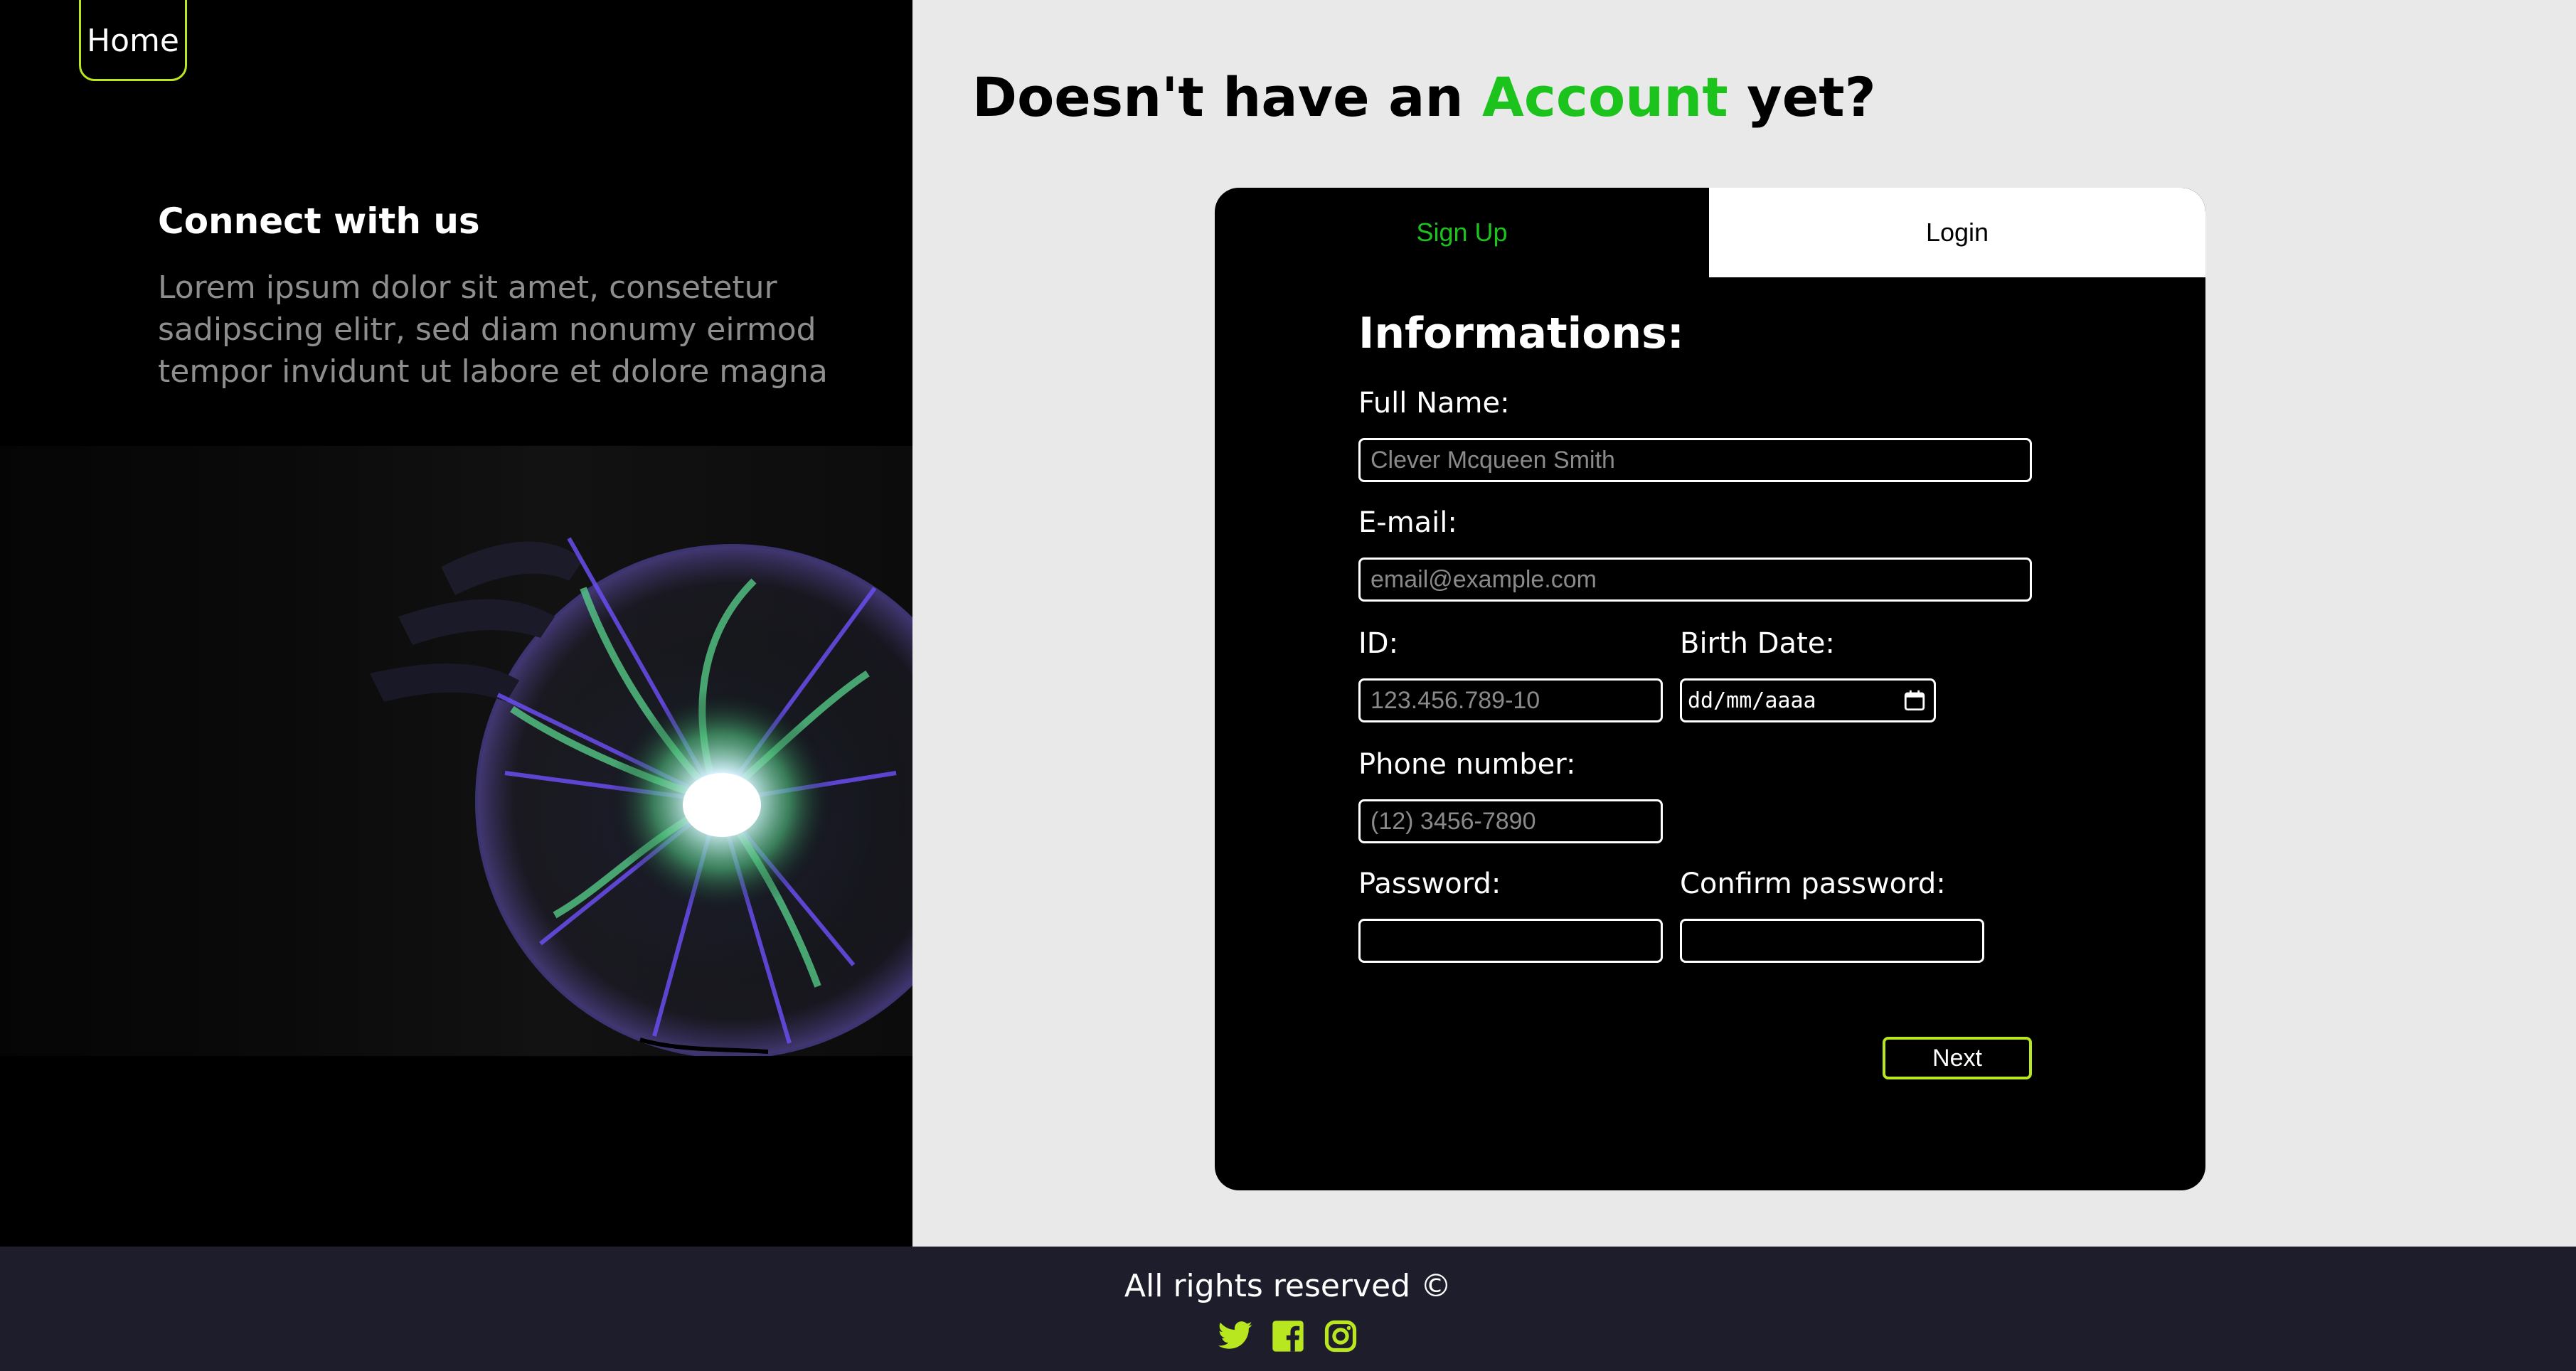 The height and width of the screenshot is (1371, 2576). What do you see at coordinates (1378, 643) in the screenshot?
I see `id-label: ID:` at bounding box center [1378, 643].